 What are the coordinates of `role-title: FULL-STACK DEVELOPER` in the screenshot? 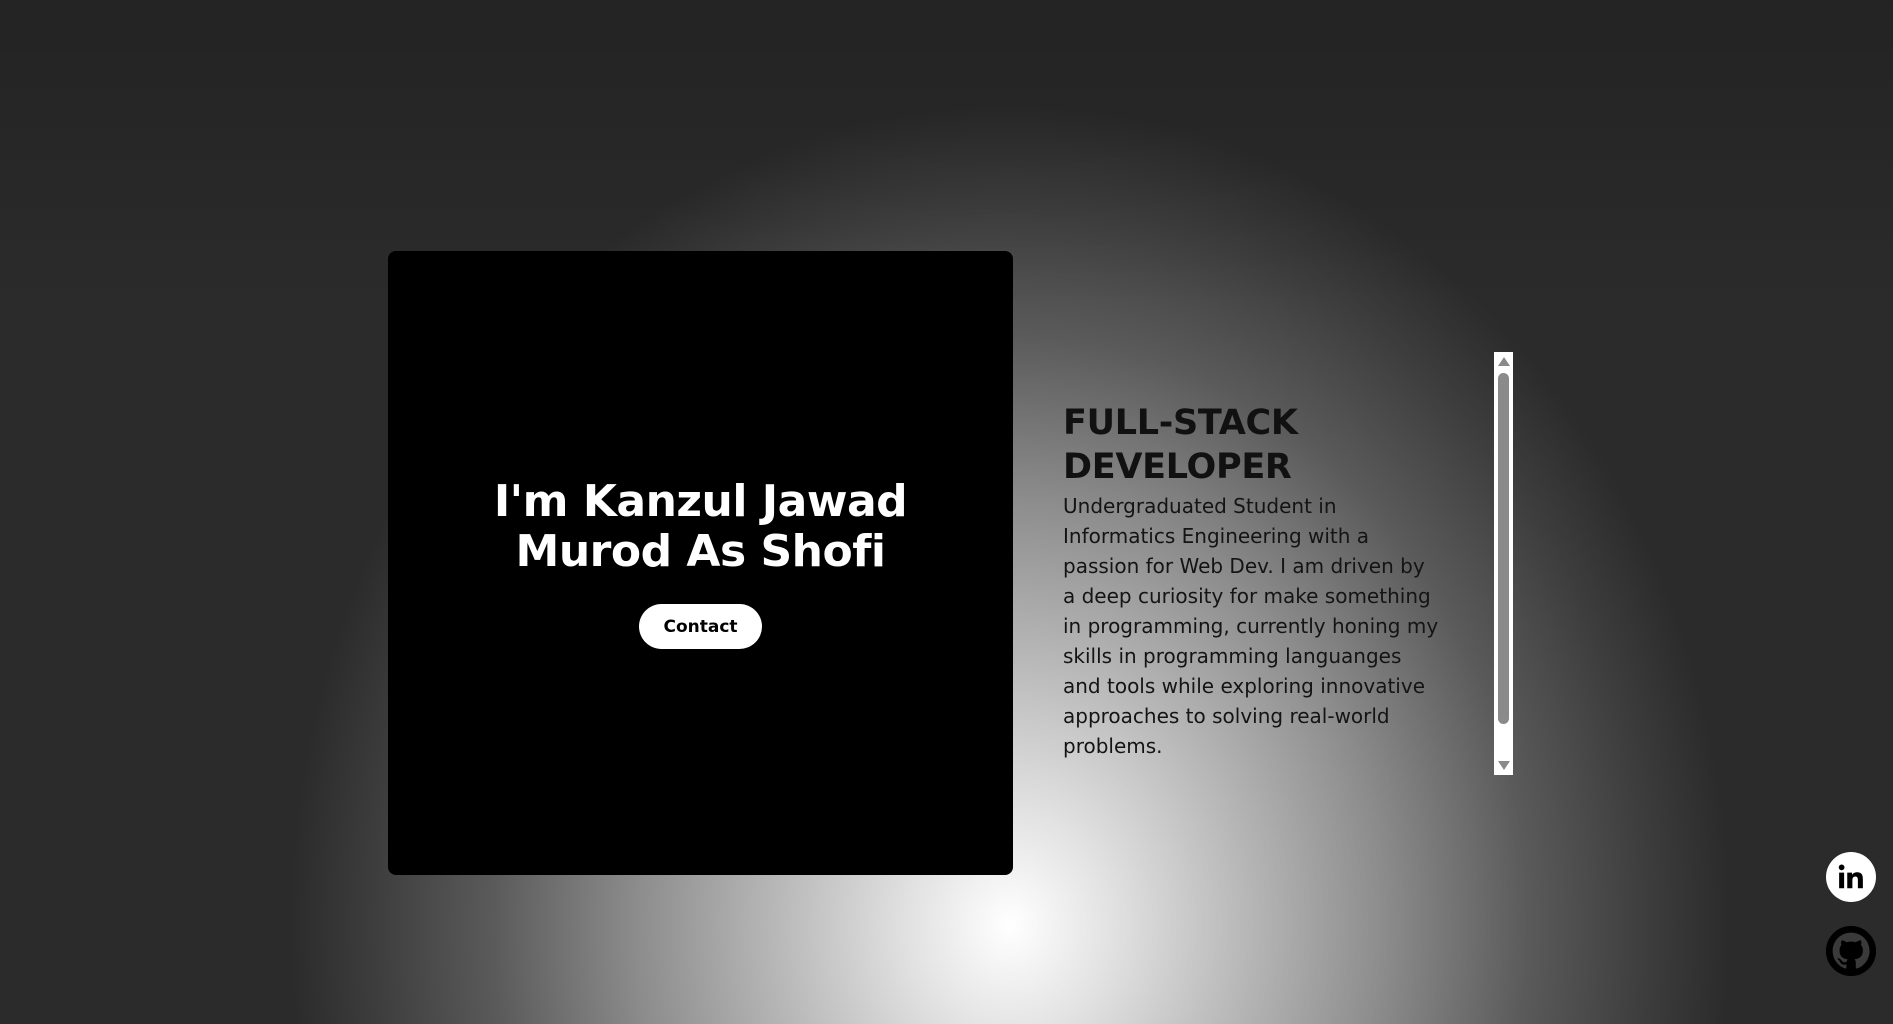 It's located at (1180, 445).